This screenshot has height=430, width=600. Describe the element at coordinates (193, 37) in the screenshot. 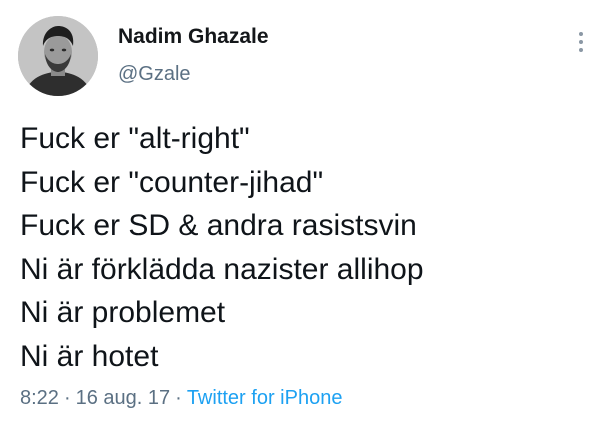

I see `display-name: Nadim Ghazale` at that location.